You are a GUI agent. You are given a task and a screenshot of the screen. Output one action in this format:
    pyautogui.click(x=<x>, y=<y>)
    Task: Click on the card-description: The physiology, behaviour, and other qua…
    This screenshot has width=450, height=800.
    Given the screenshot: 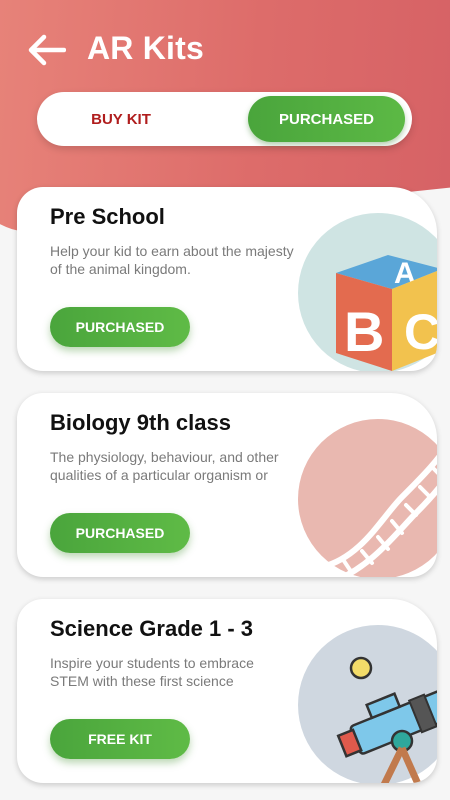 What is the action you would take?
    pyautogui.click(x=164, y=466)
    